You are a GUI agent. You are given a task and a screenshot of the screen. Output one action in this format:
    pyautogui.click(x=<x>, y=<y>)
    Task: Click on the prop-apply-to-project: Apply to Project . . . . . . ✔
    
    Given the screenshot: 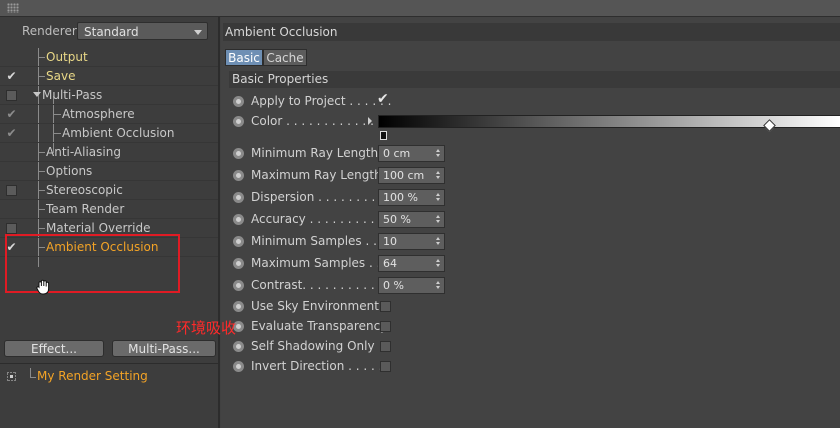 What is the action you would take?
    pyautogui.click(x=531, y=101)
    